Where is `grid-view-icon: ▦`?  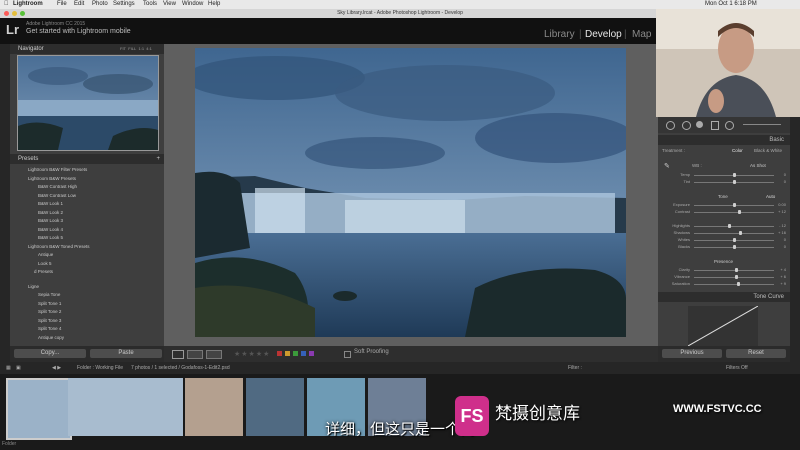
grid-view-icon: ▦ is located at coordinates (8, 368).